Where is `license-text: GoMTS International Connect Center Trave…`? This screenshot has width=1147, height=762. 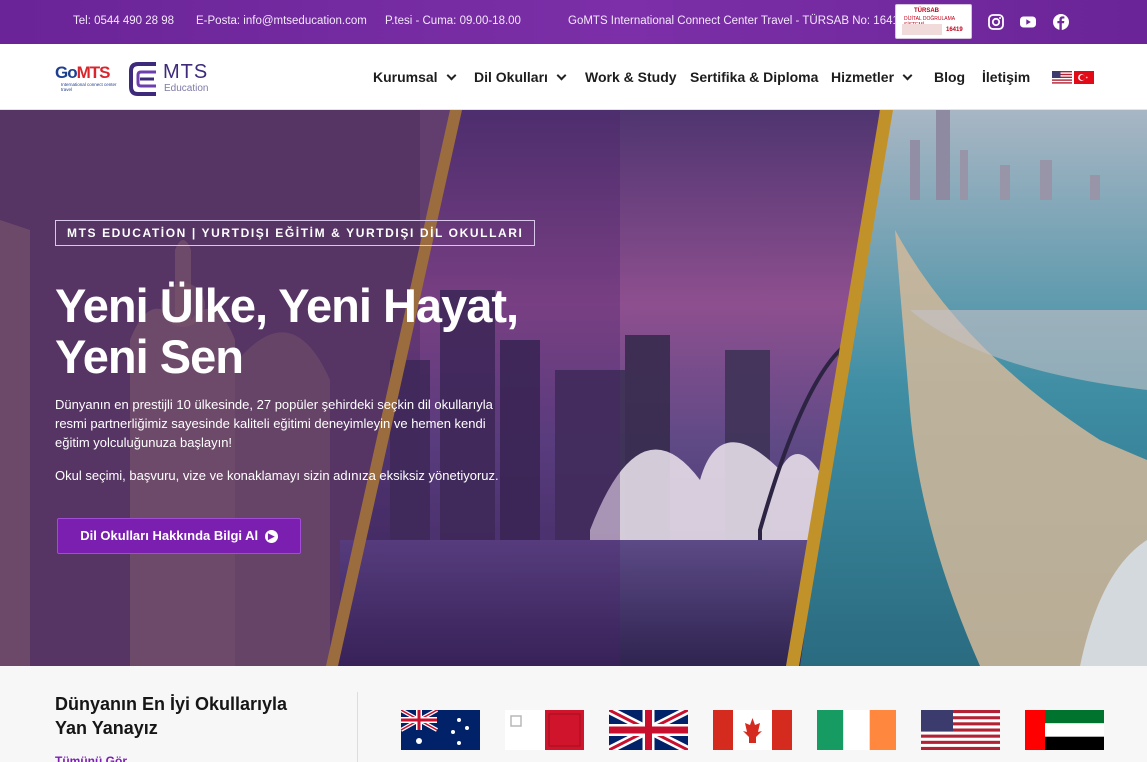
license-text: GoMTS International Connect Center Trave… is located at coordinates (737, 21).